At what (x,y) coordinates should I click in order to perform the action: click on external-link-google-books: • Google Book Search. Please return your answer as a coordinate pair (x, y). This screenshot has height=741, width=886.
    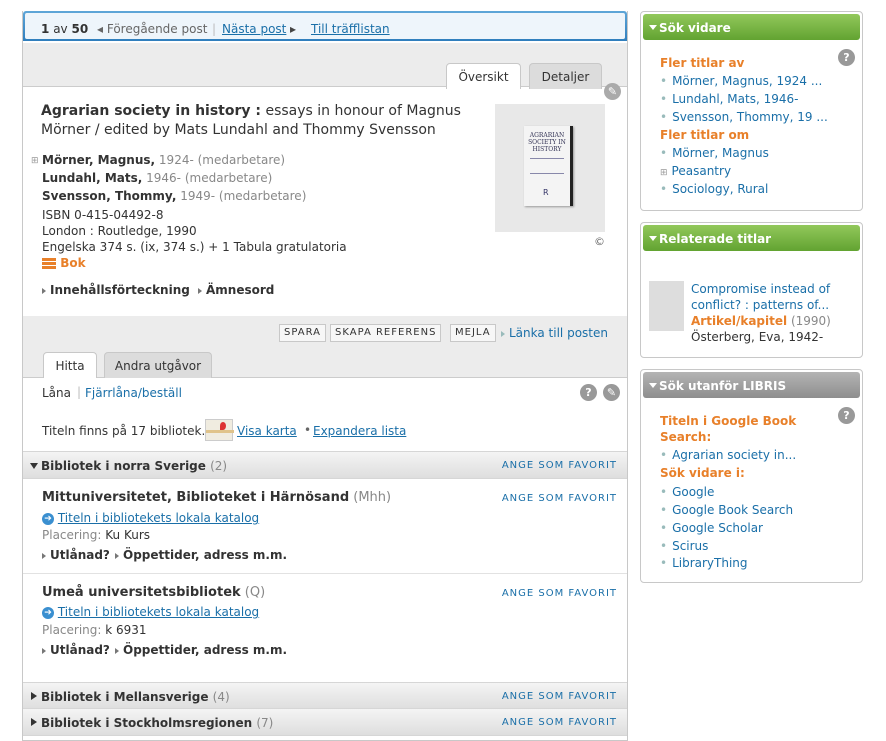
    Looking at the image, I should click on (726, 510).